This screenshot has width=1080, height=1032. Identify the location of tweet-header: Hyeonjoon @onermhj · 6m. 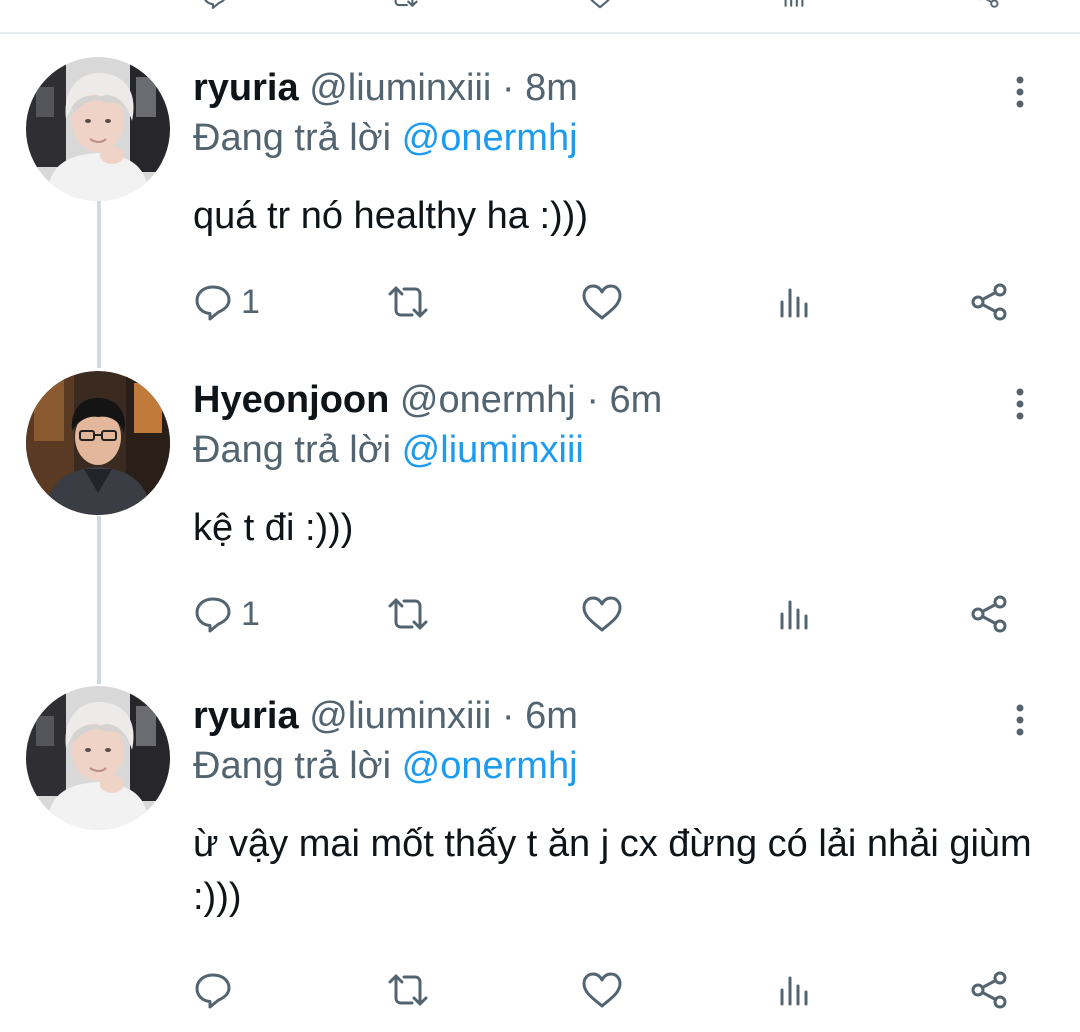
(427, 400).